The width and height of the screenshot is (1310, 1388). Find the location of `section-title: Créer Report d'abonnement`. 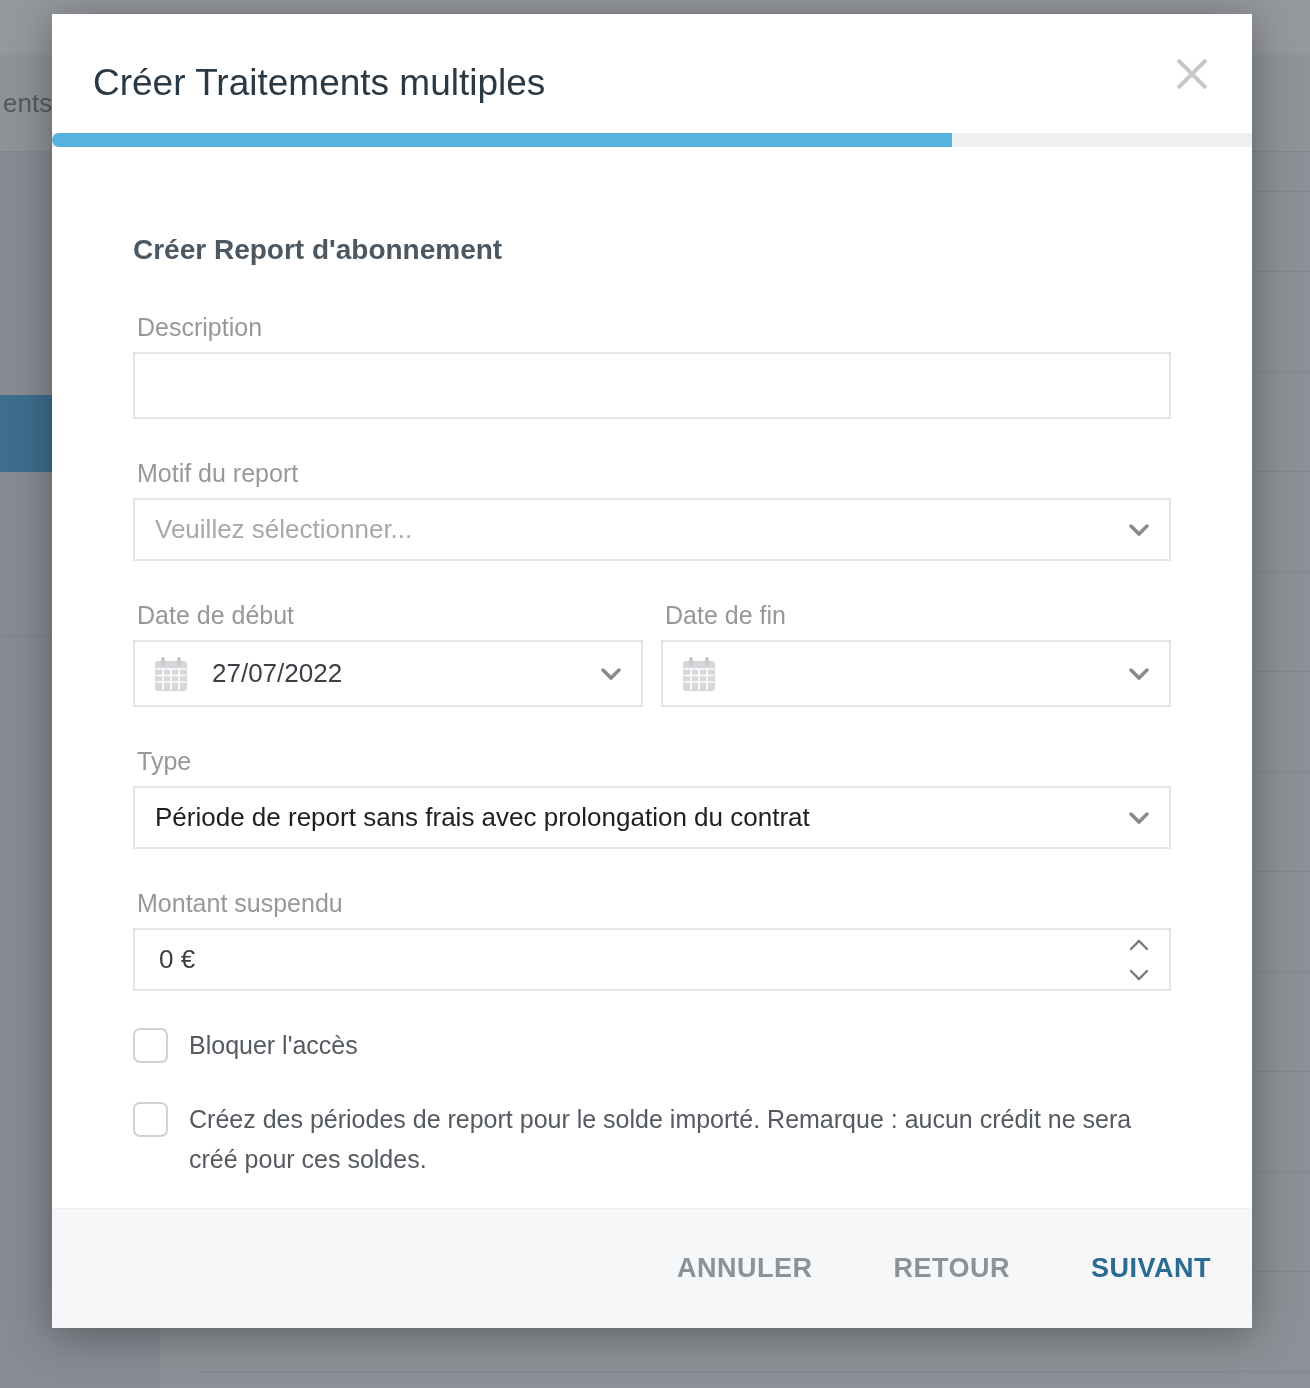

section-title: Créer Report d'abonnement is located at coordinates (318, 250).